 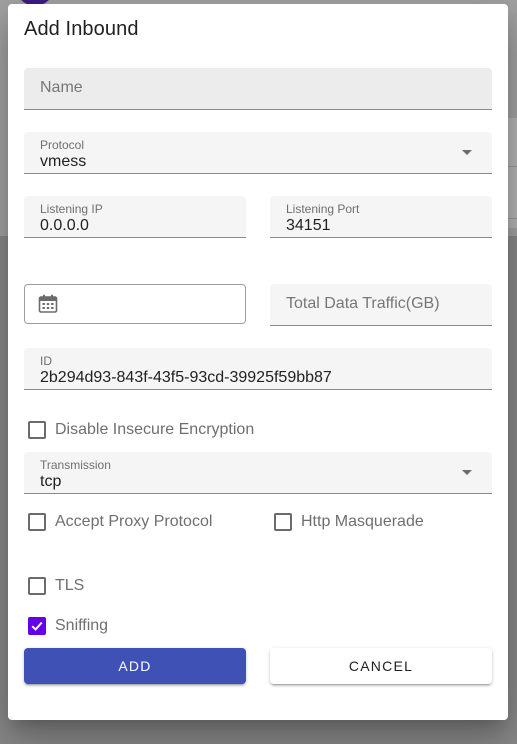 I want to click on sniffing-checkbox: Sniffing, so click(x=68, y=626).